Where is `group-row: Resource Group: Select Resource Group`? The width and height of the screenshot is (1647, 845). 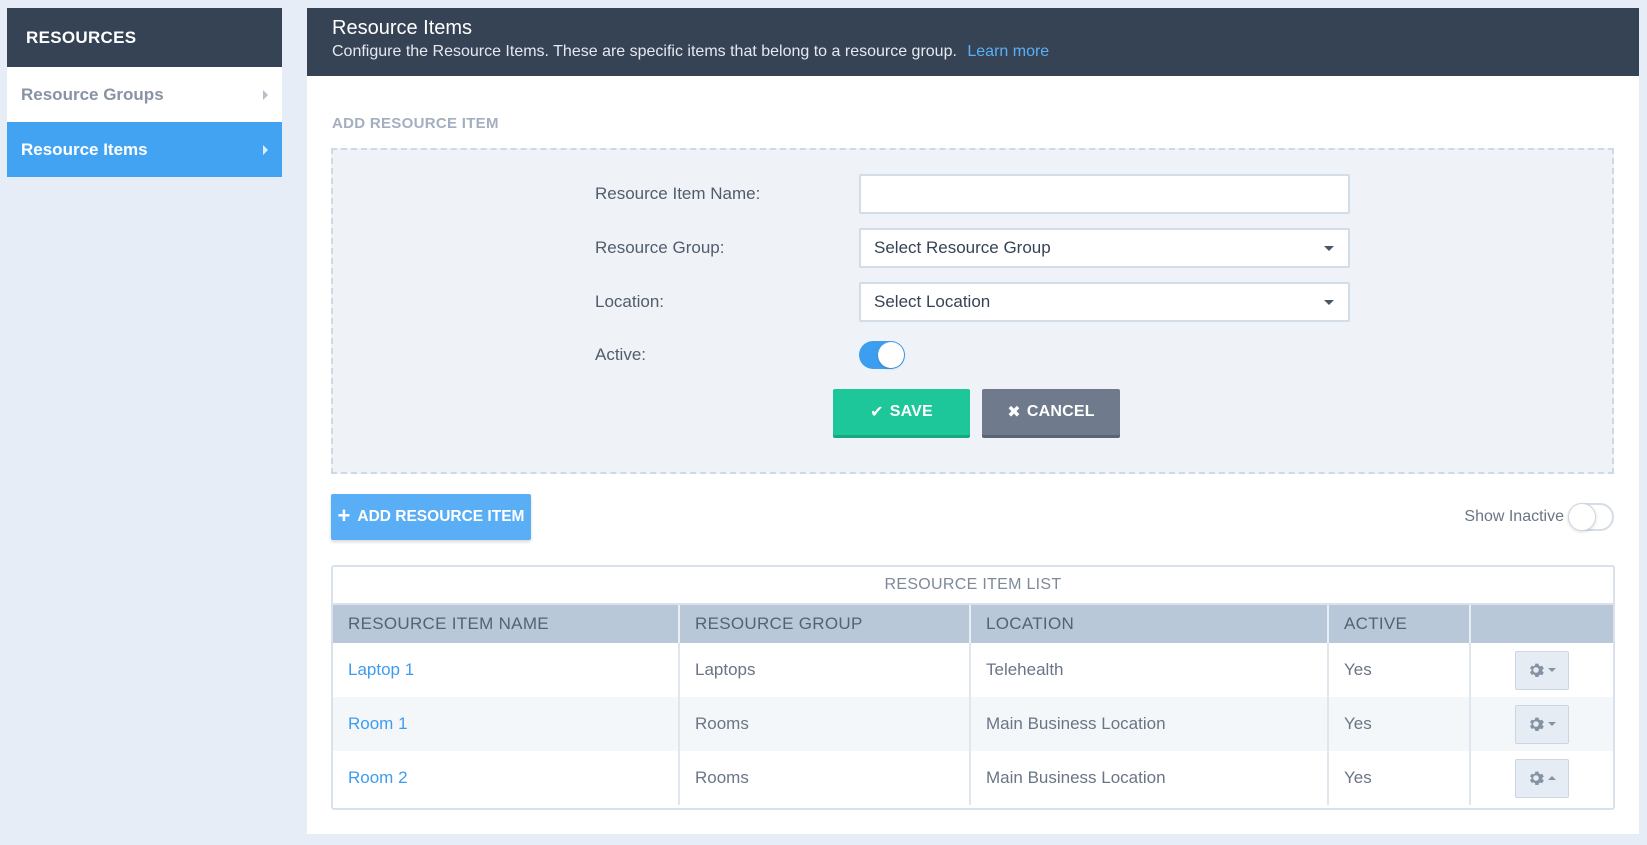 group-row: Resource Group: Select Resource Group is located at coordinates (972, 248).